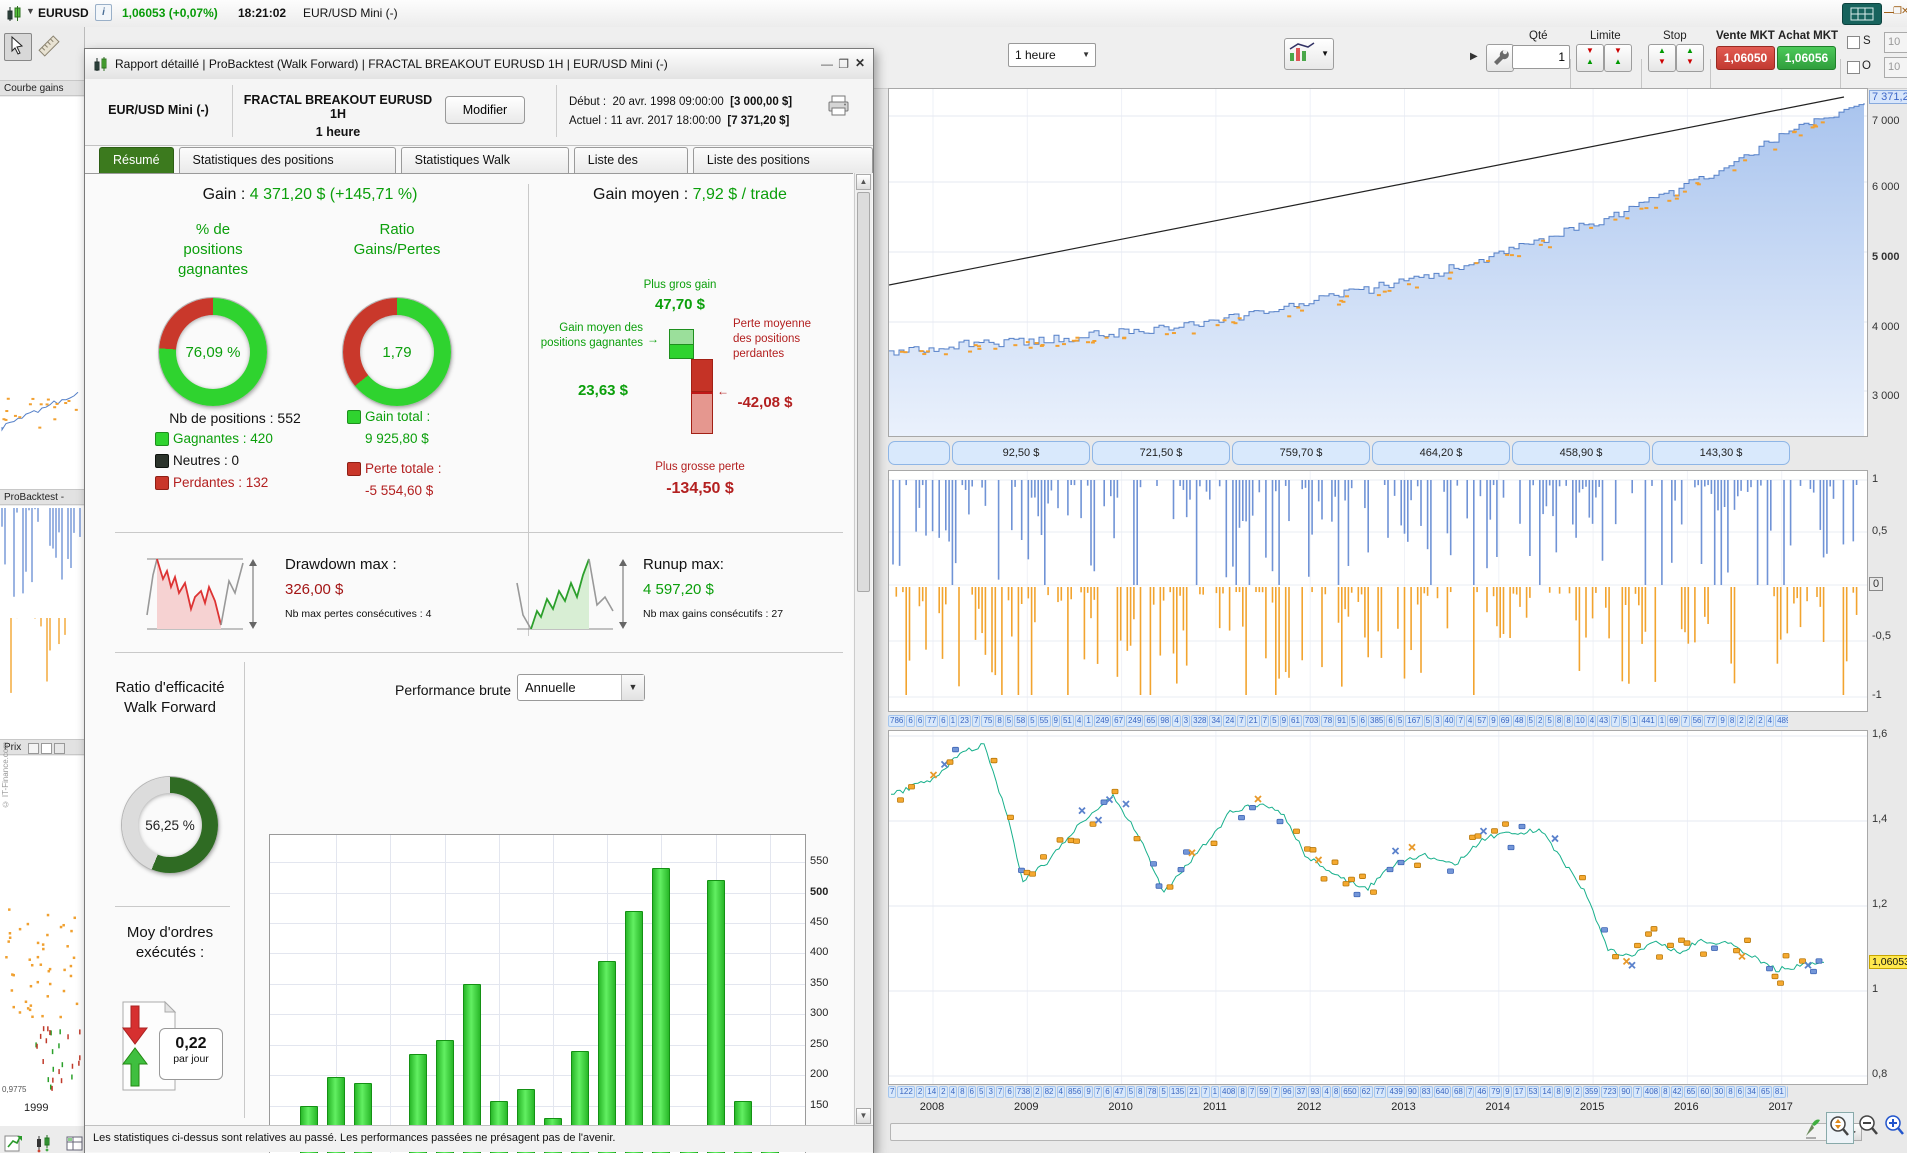 This screenshot has height=1153, width=1907. What do you see at coordinates (1590, 58) in the screenshot?
I see `limit-buy-order-button: ▼ ▲` at bounding box center [1590, 58].